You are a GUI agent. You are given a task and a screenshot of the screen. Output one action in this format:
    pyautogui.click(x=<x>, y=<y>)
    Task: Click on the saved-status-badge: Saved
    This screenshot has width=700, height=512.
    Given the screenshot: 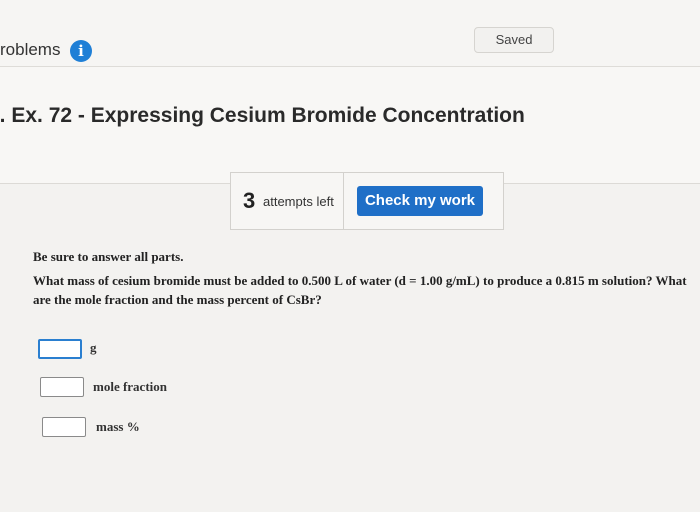 What is the action you would take?
    pyautogui.click(x=514, y=40)
    